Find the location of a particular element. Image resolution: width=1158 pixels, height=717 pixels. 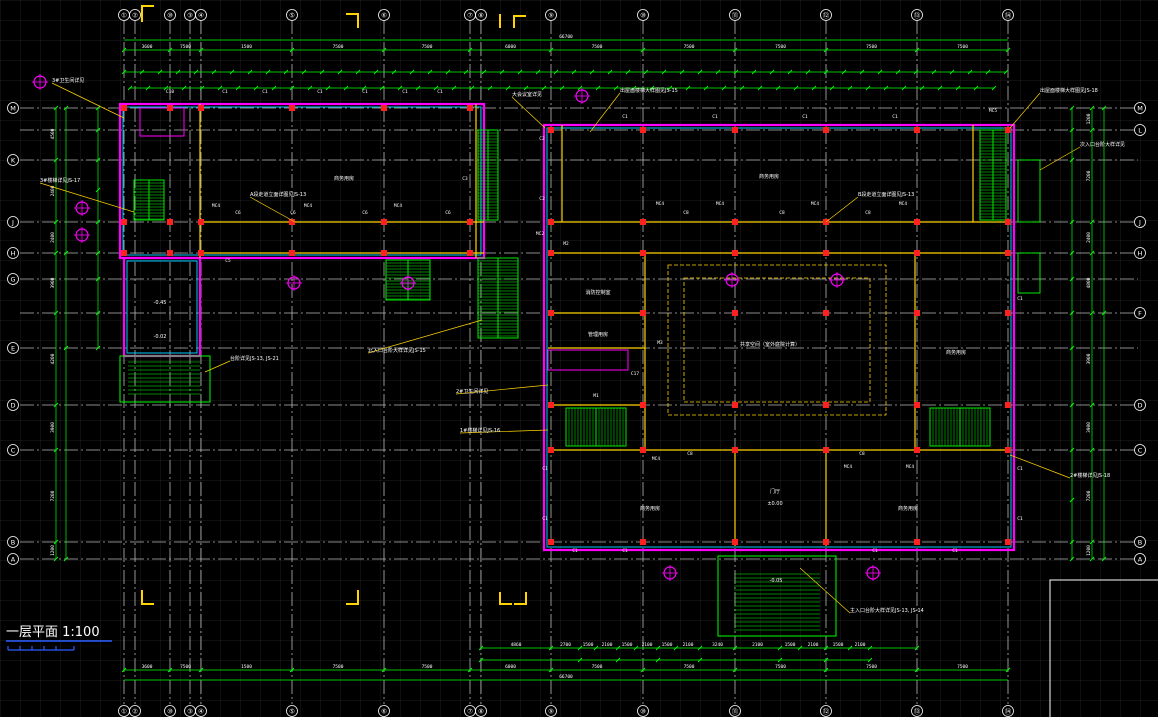

axis-bubble-label: ⑤ is located at coordinates (292, 711).